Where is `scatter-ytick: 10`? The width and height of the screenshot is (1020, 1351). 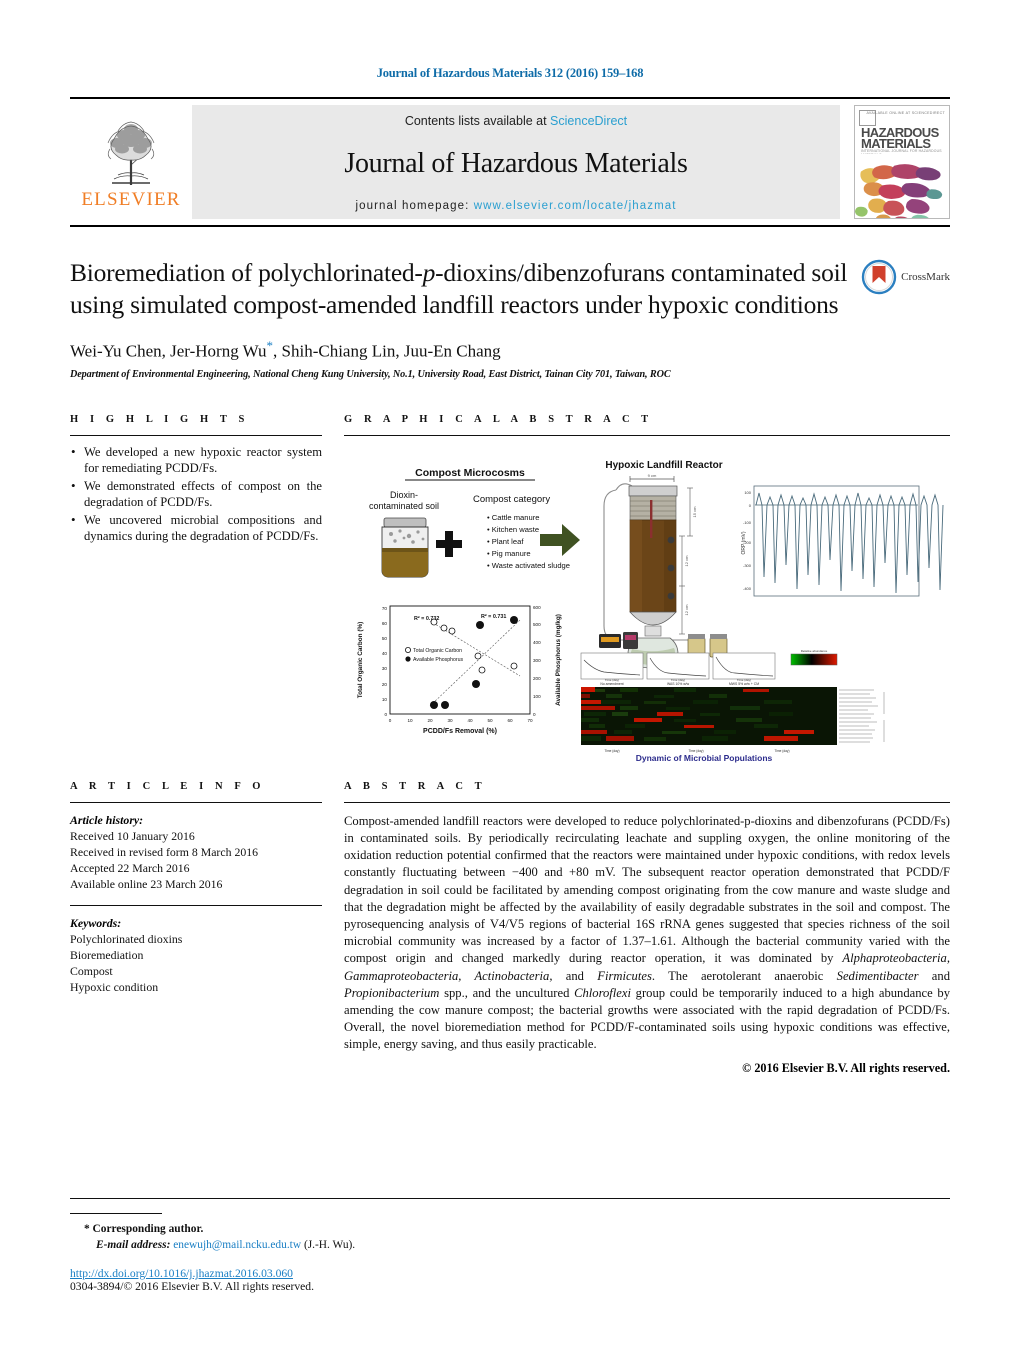
scatter-ytick: 10 is located at coordinates (385, 699).